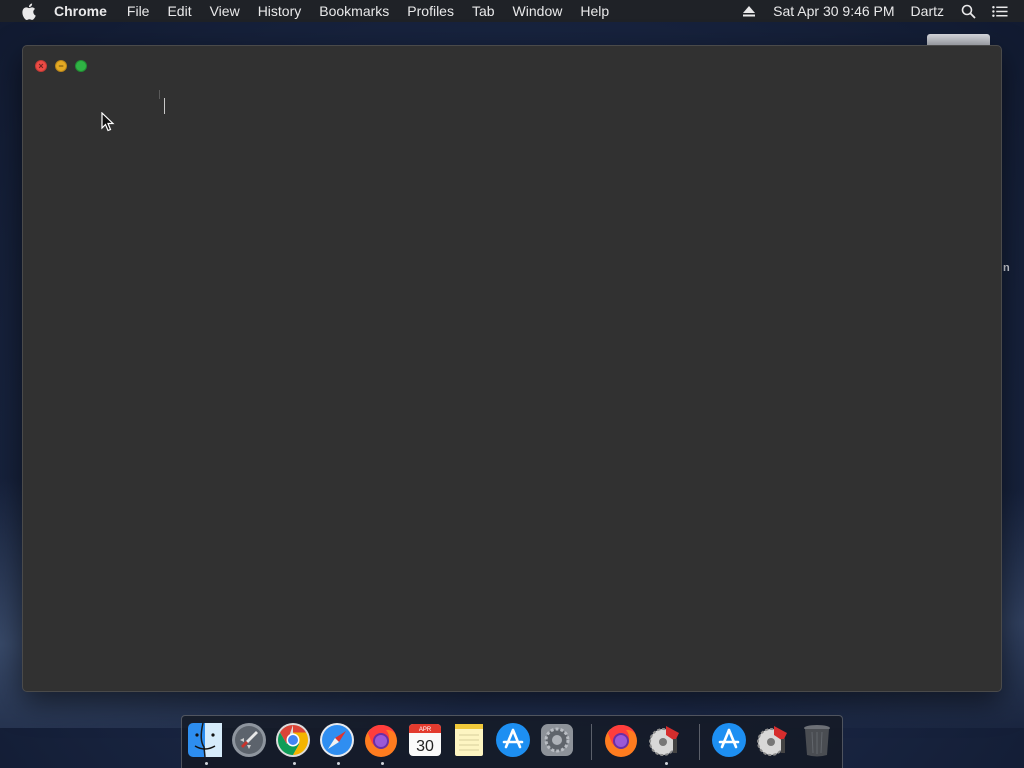 The height and width of the screenshot is (768, 1024). Describe the element at coordinates (354, 11) in the screenshot. I see `menu-bookmarks: Bookmarks` at that location.